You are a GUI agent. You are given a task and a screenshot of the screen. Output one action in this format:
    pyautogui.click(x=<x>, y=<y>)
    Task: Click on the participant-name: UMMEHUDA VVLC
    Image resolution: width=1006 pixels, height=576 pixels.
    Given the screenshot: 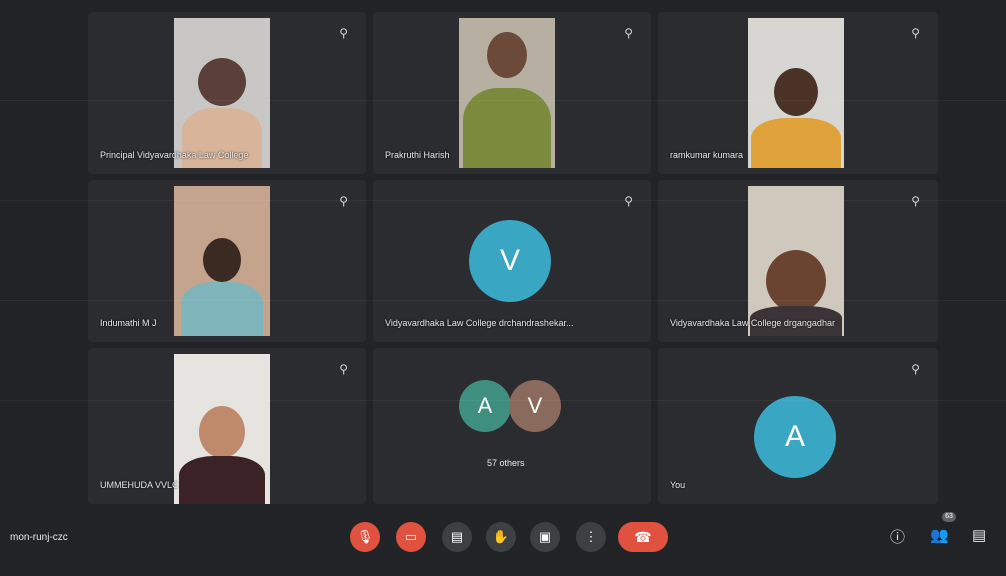 What is the action you would take?
    pyautogui.click(x=139, y=485)
    